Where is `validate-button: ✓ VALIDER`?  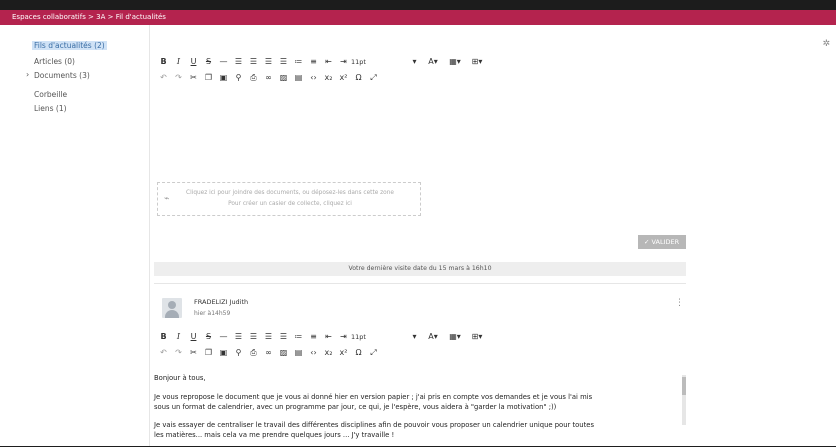
validate-button: ✓ VALIDER is located at coordinates (662, 242).